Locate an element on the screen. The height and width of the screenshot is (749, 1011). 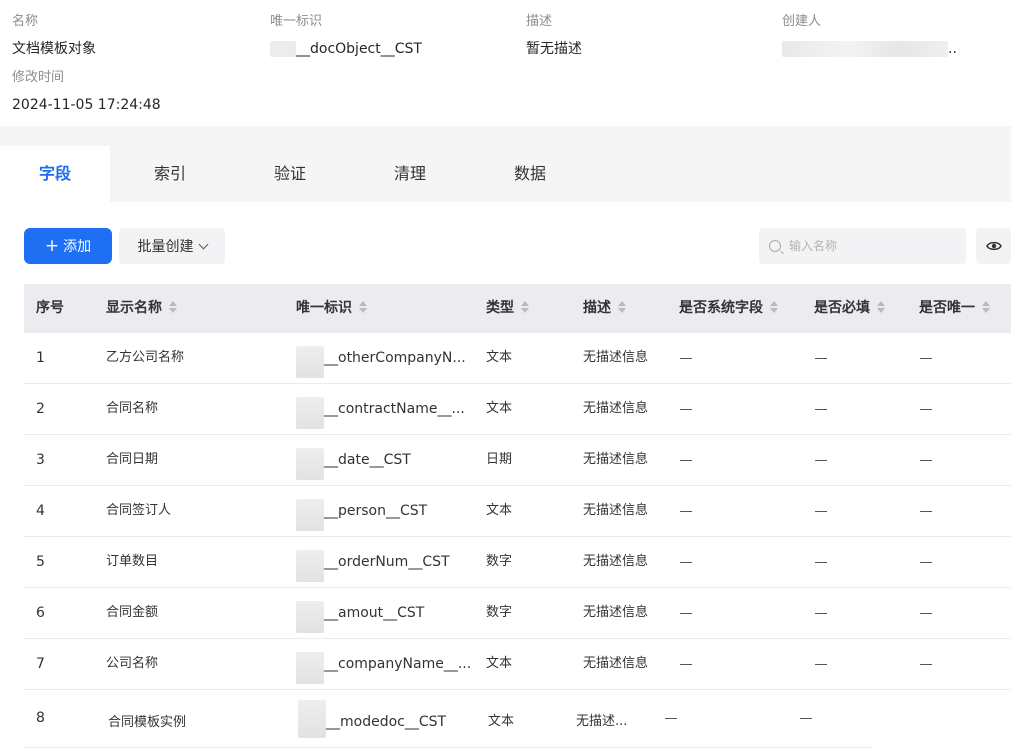
column-visibility-button is located at coordinates (993, 246).